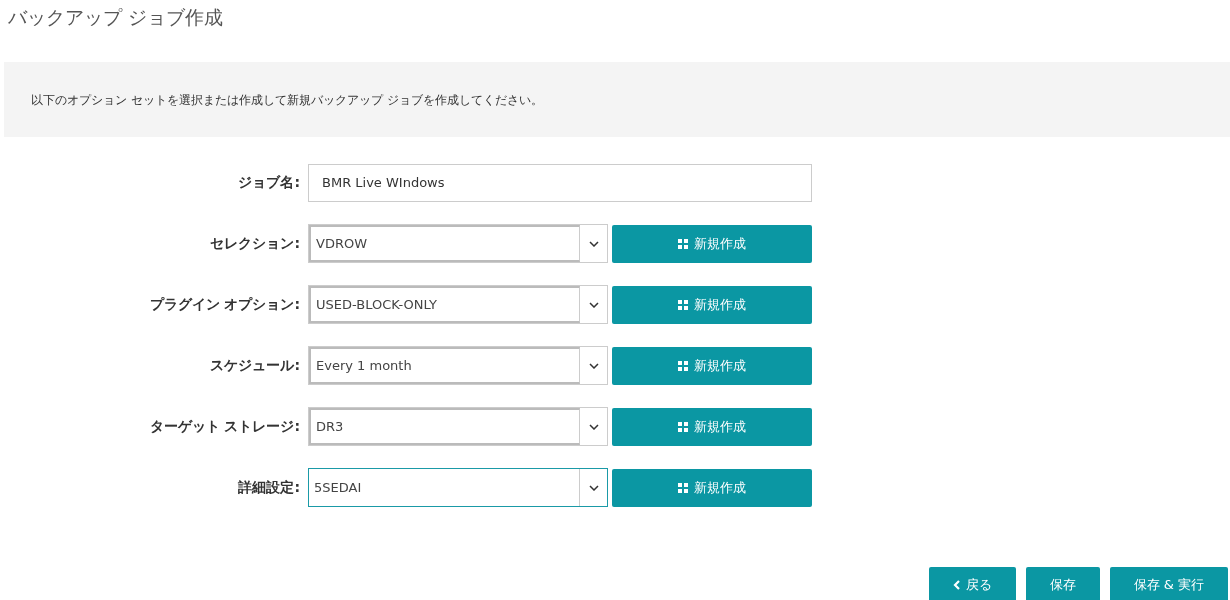  I want to click on field-label: スケジュール:, so click(254, 365).